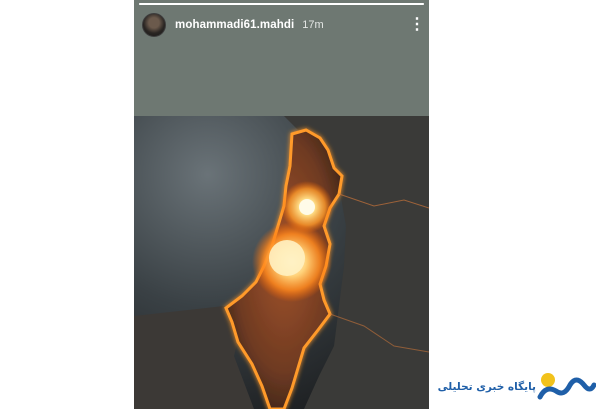 The image size is (600, 409). I want to click on story-header: mohammadi61.mahdi 17m ⋮, so click(283, 25).